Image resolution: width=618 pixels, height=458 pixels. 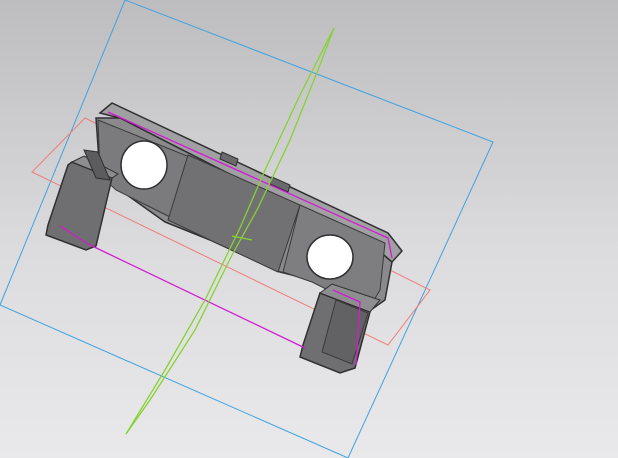 I want to click on part-hole-right, so click(x=330, y=257).